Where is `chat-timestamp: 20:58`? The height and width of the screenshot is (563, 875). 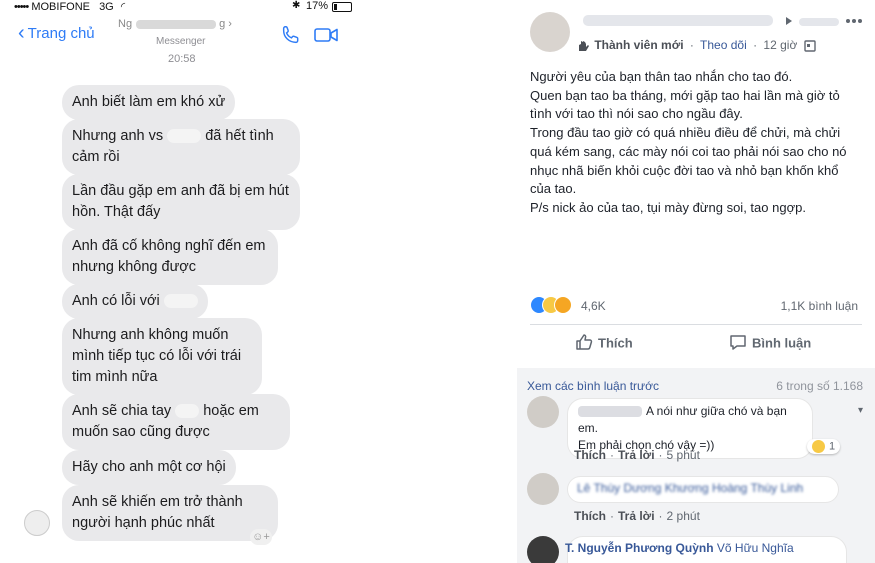 chat-timestamp: 20:58 is located at coordinates (182, 59).